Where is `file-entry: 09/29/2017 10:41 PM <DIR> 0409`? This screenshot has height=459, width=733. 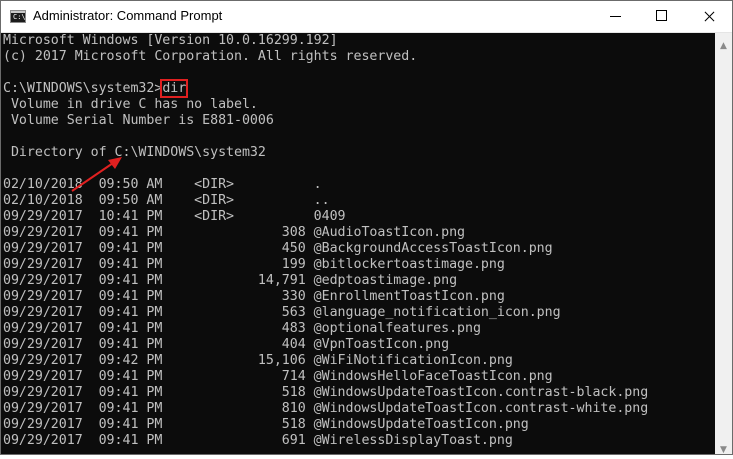 file-entry: 09/29/2017 10:41 PM <DIR> 0409 is located at coordinates (174, 216).